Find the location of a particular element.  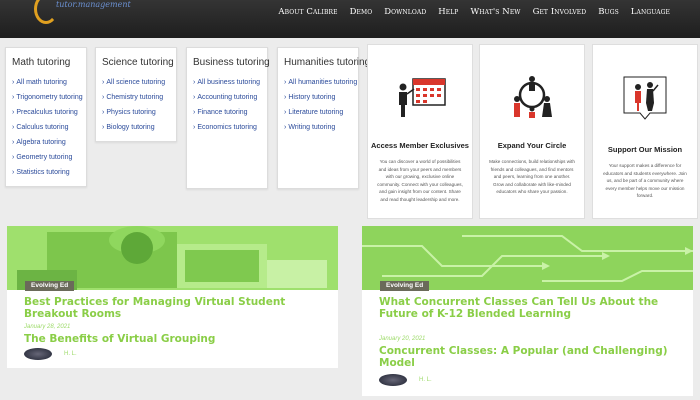

card-title: Science tutoring is located at coordinates (138, 62).